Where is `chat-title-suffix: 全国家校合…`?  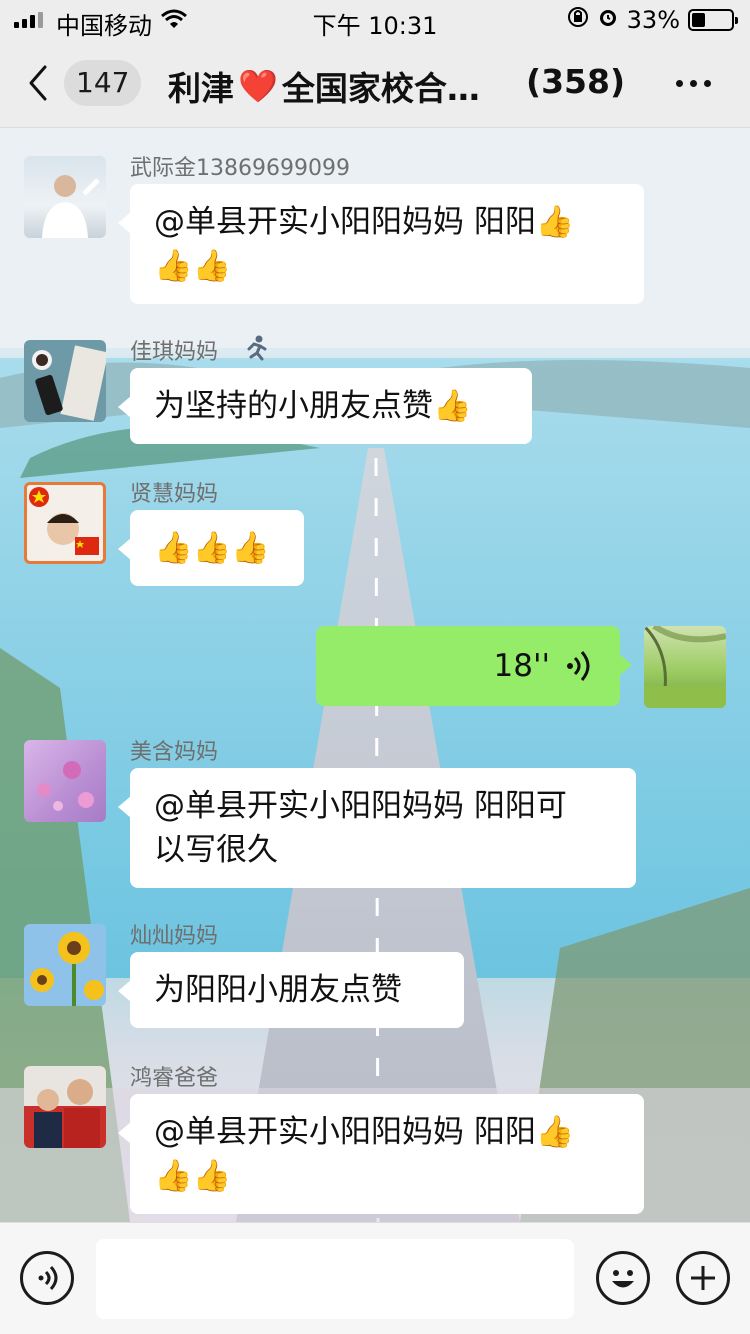 chat-title-suffix: 全国家校合… is located at coordinates (380, 88).